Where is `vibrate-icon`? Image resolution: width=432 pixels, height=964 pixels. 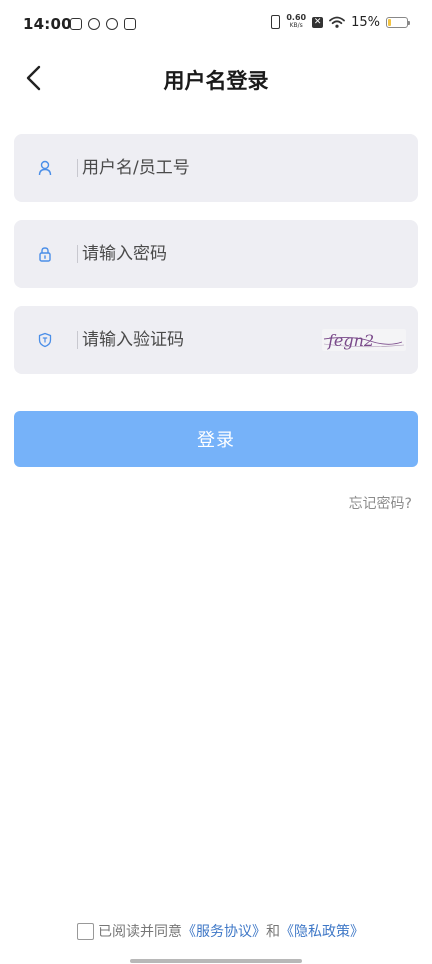
vibrate-icon is located at coordinates (276, 22).